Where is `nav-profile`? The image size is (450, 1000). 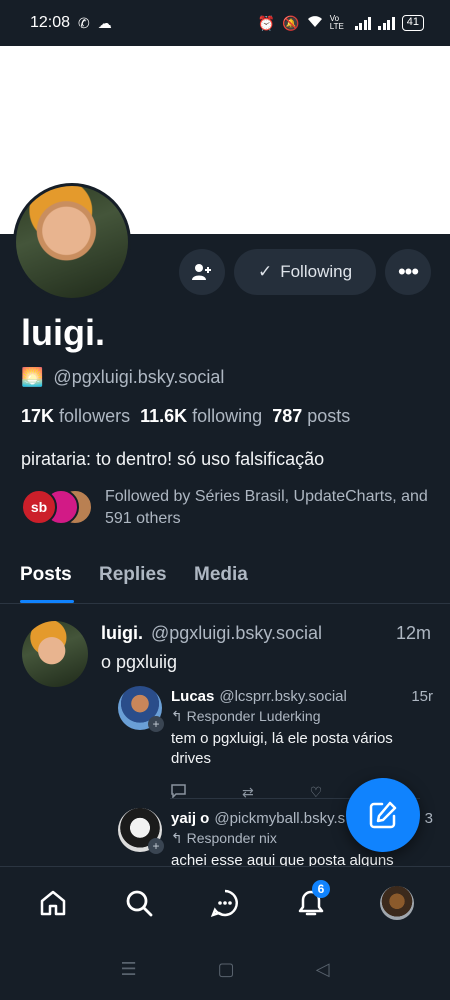 nav-profile is located at coordinates (397, 903).